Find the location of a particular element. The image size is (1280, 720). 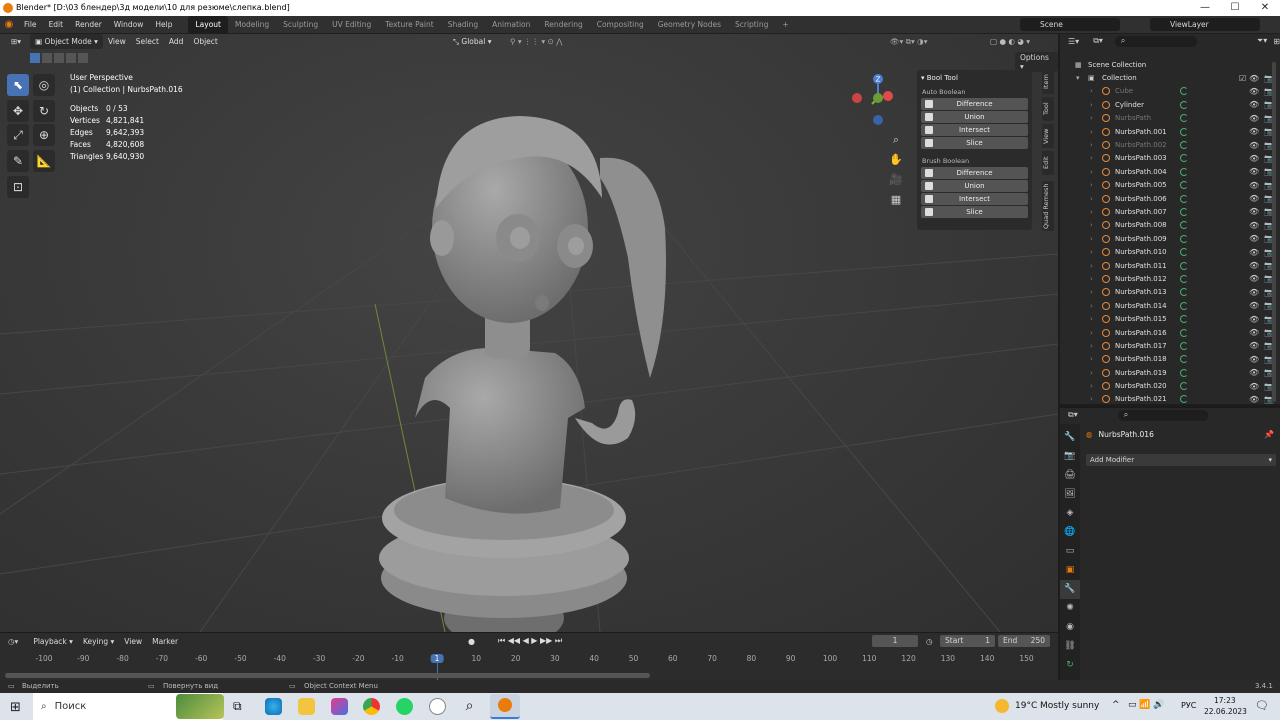

snap-icon: ⚲ ▾ ⋮⋮ ▾ ⊙ ⋀ is located at coordinates (536, 41).